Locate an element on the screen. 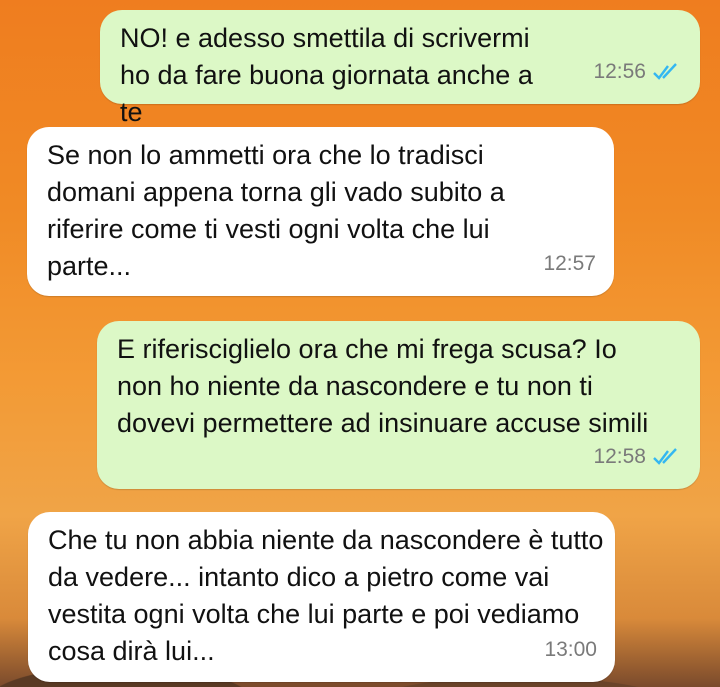 This screenshot has width=720, height=687. message-time: 12:57 is located at coordinates (569, 263).